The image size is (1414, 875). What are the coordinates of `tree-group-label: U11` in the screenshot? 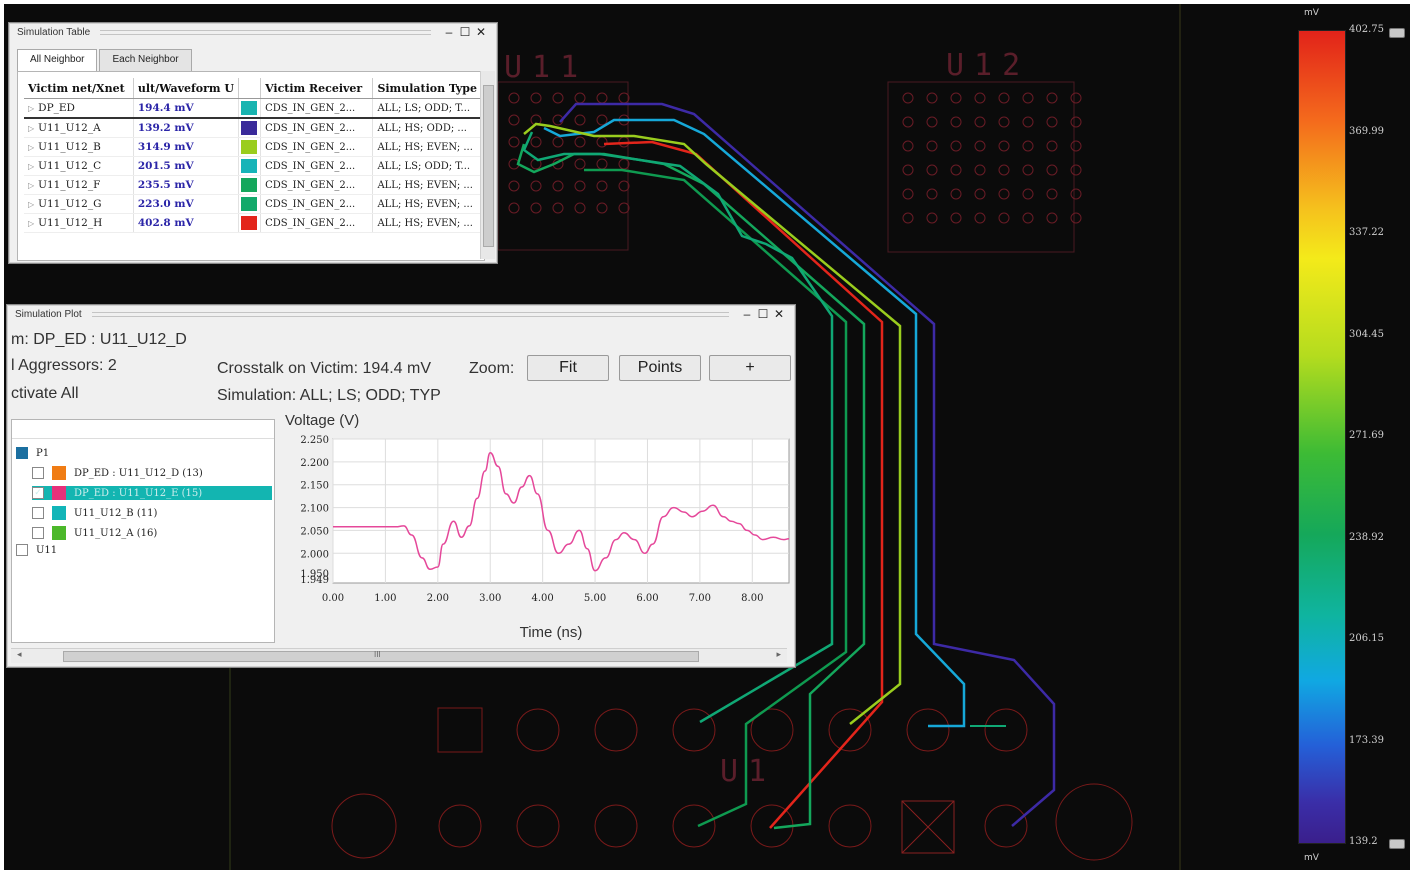 It's located at (47, 550).